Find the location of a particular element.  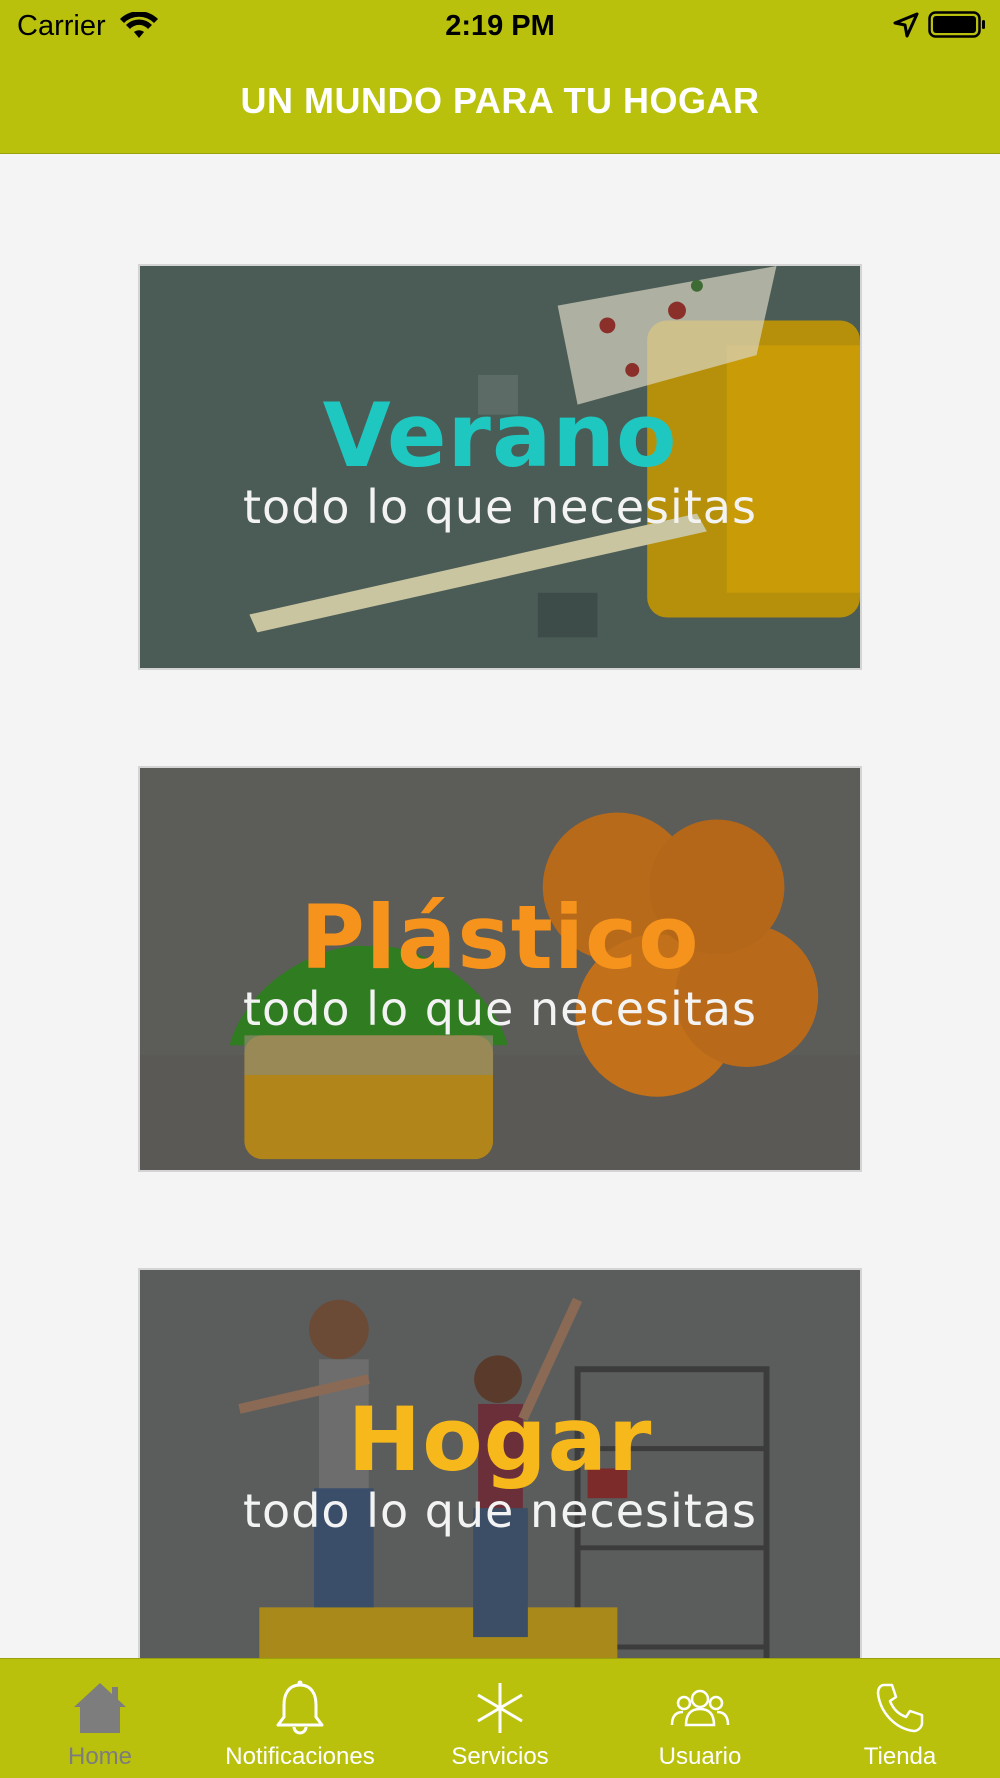

tab-label: Notificaciones is located at coordinates (300, 1756).